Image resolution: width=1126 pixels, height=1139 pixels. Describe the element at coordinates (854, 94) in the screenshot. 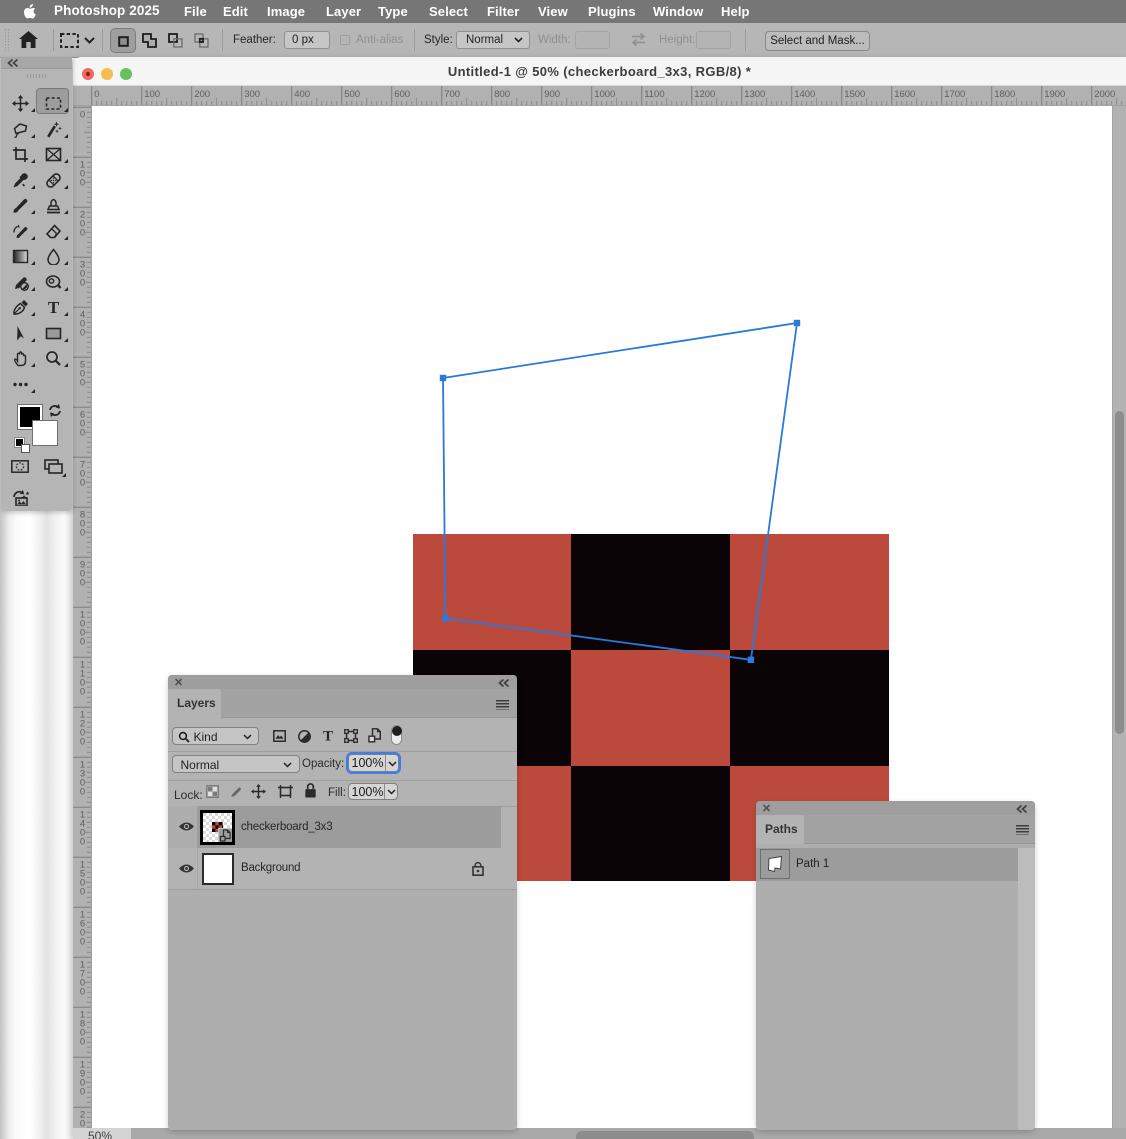

I see `svg-text: 1500` at that location.